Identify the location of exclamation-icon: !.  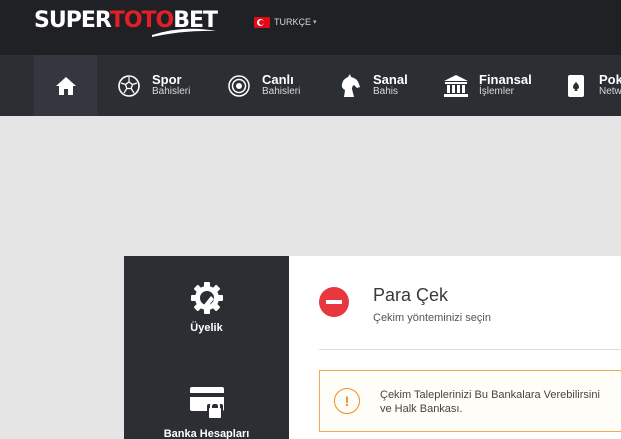
(347, 401).